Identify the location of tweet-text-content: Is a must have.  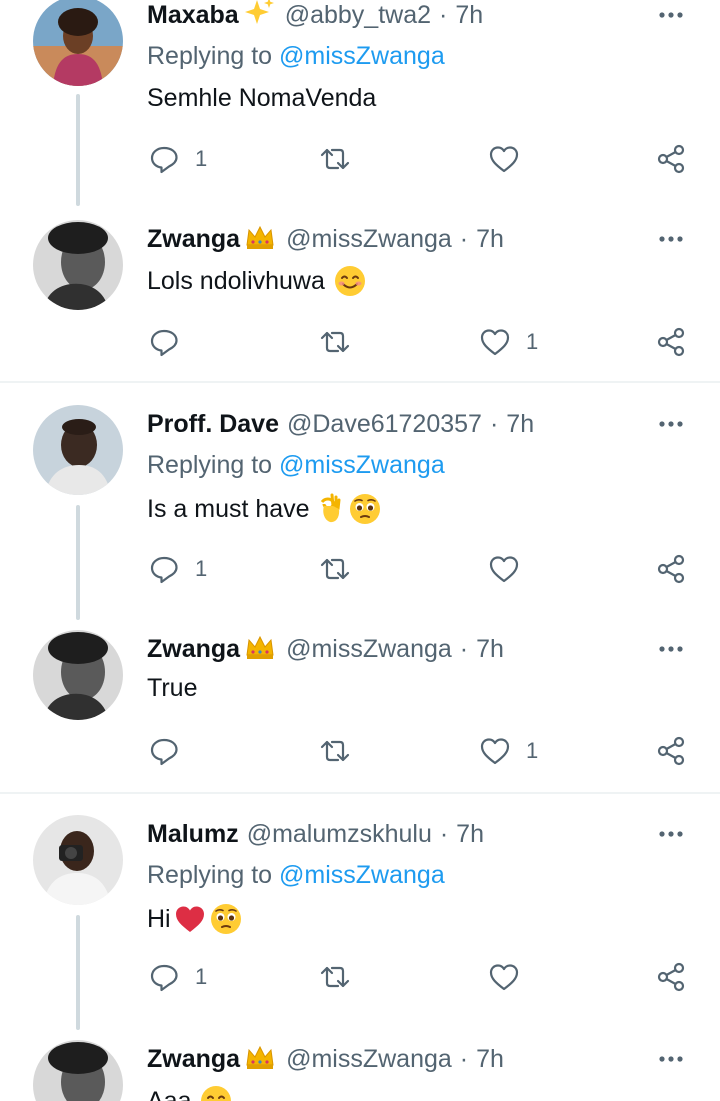
(228, 508).